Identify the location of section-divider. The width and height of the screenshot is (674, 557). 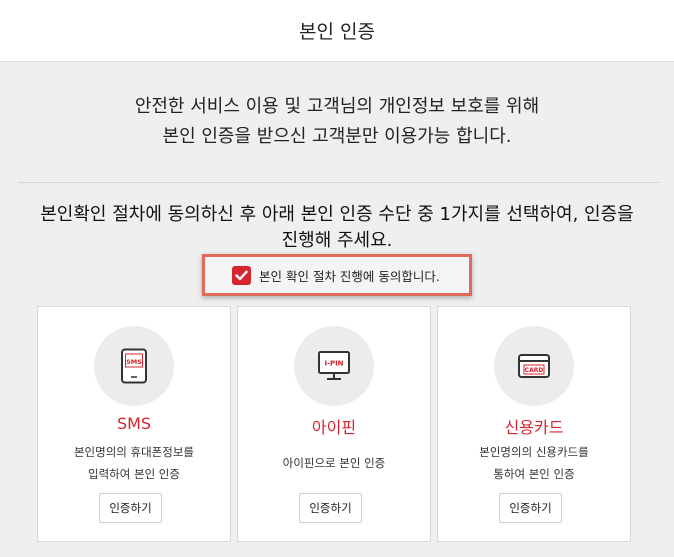
(339, 182).